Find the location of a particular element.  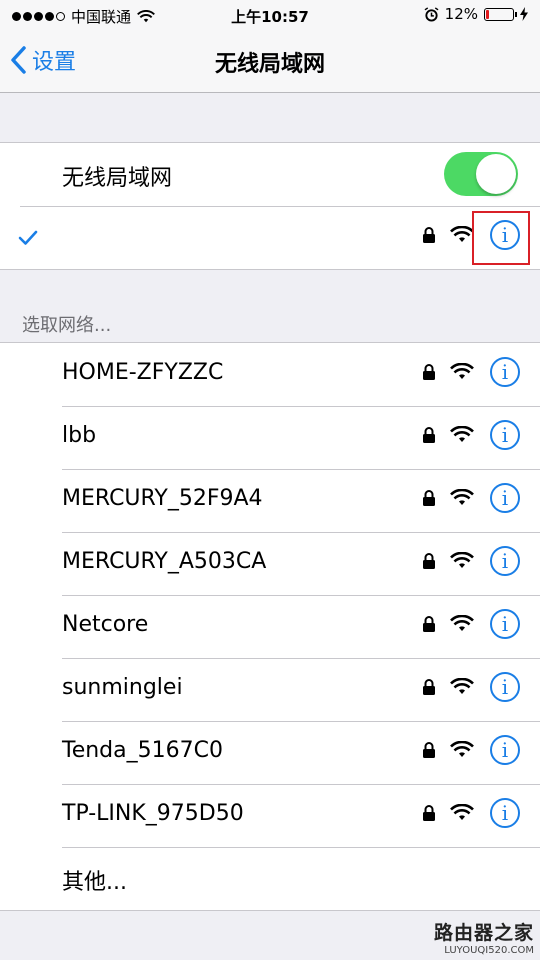

page-title: 无线局域网 is located at coordinates (269, 64).